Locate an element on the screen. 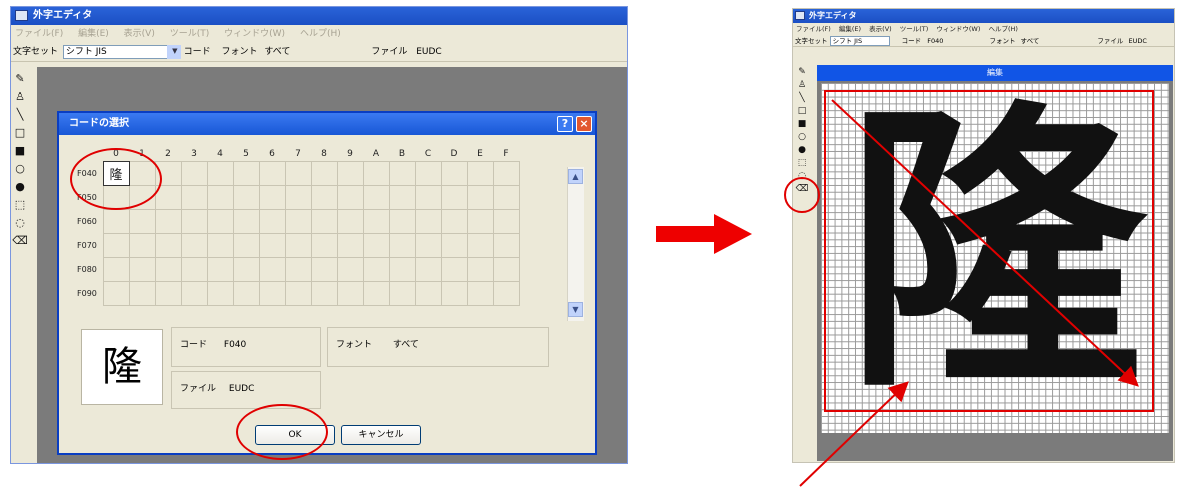 This screenshot has height=495, width=1188. ellipse-outline-icon: ○ is located at coordinates (20, 168).